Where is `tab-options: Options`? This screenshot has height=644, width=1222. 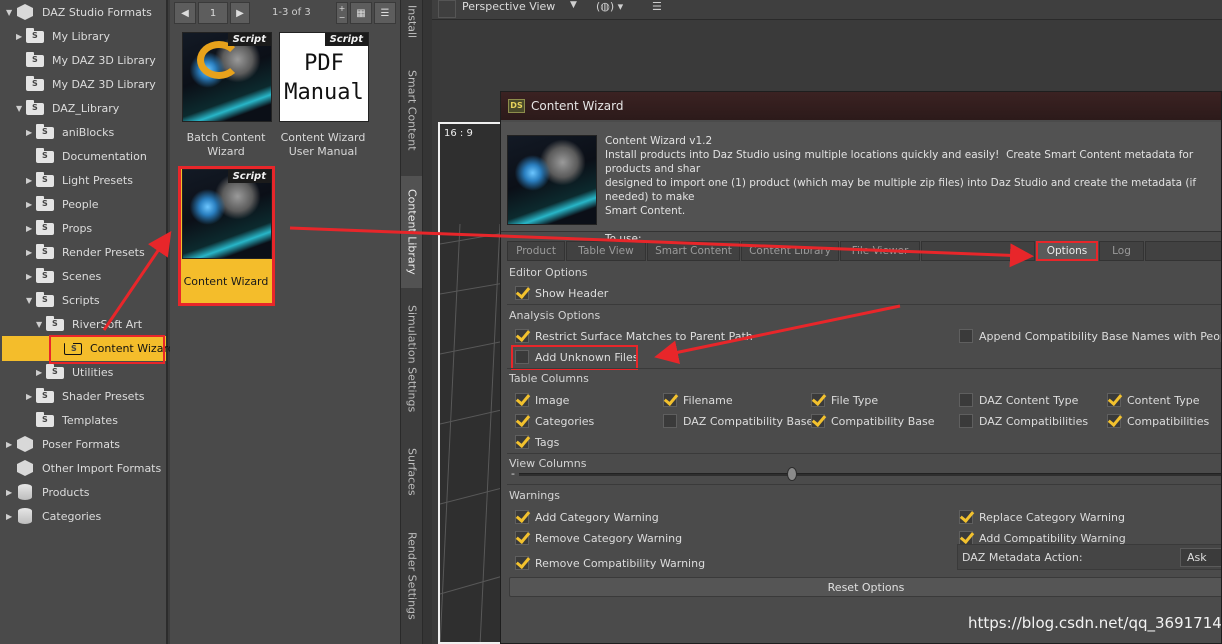 tab-options: Options is located at coordinates (1067, 251).